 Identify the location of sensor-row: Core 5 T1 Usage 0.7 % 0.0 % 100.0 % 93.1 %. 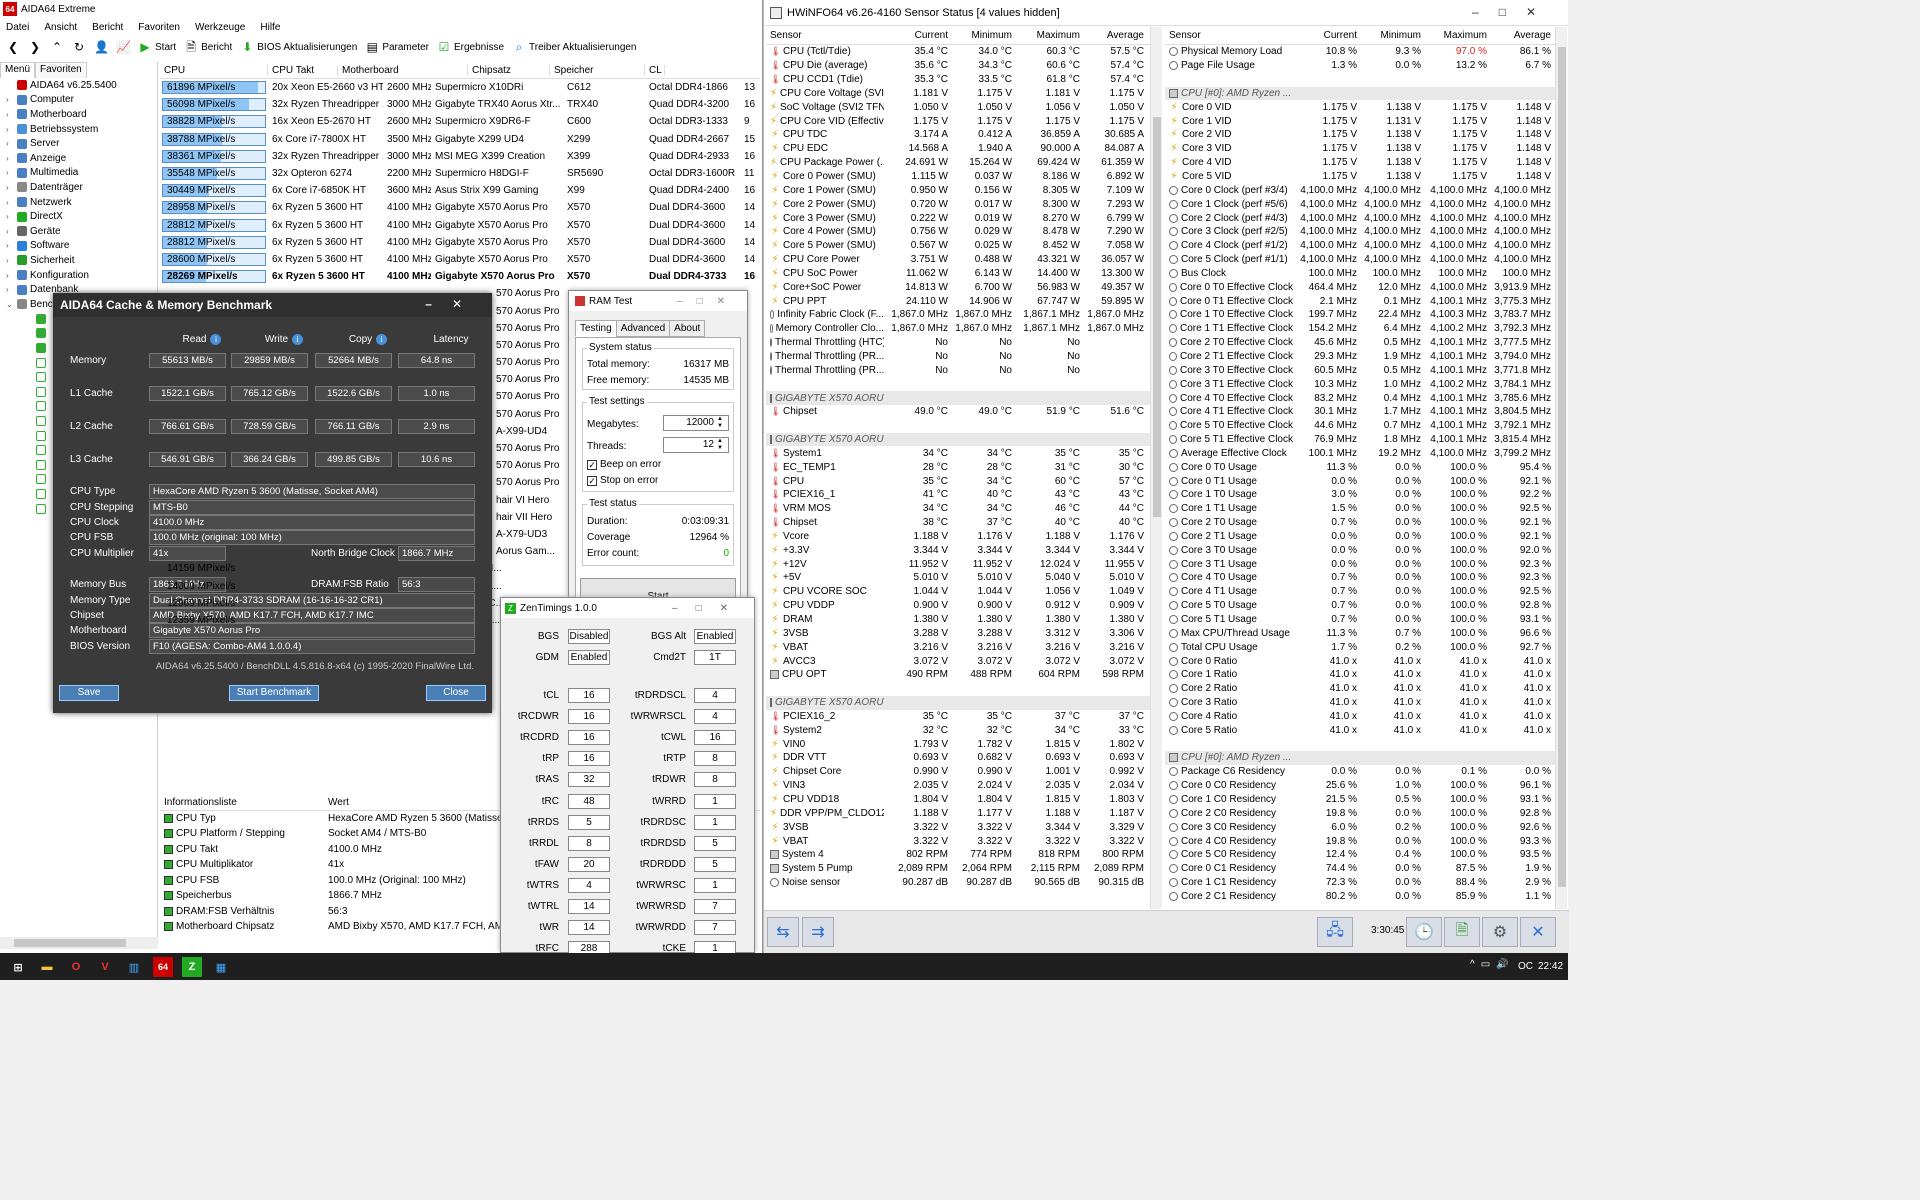
(1360, 620).